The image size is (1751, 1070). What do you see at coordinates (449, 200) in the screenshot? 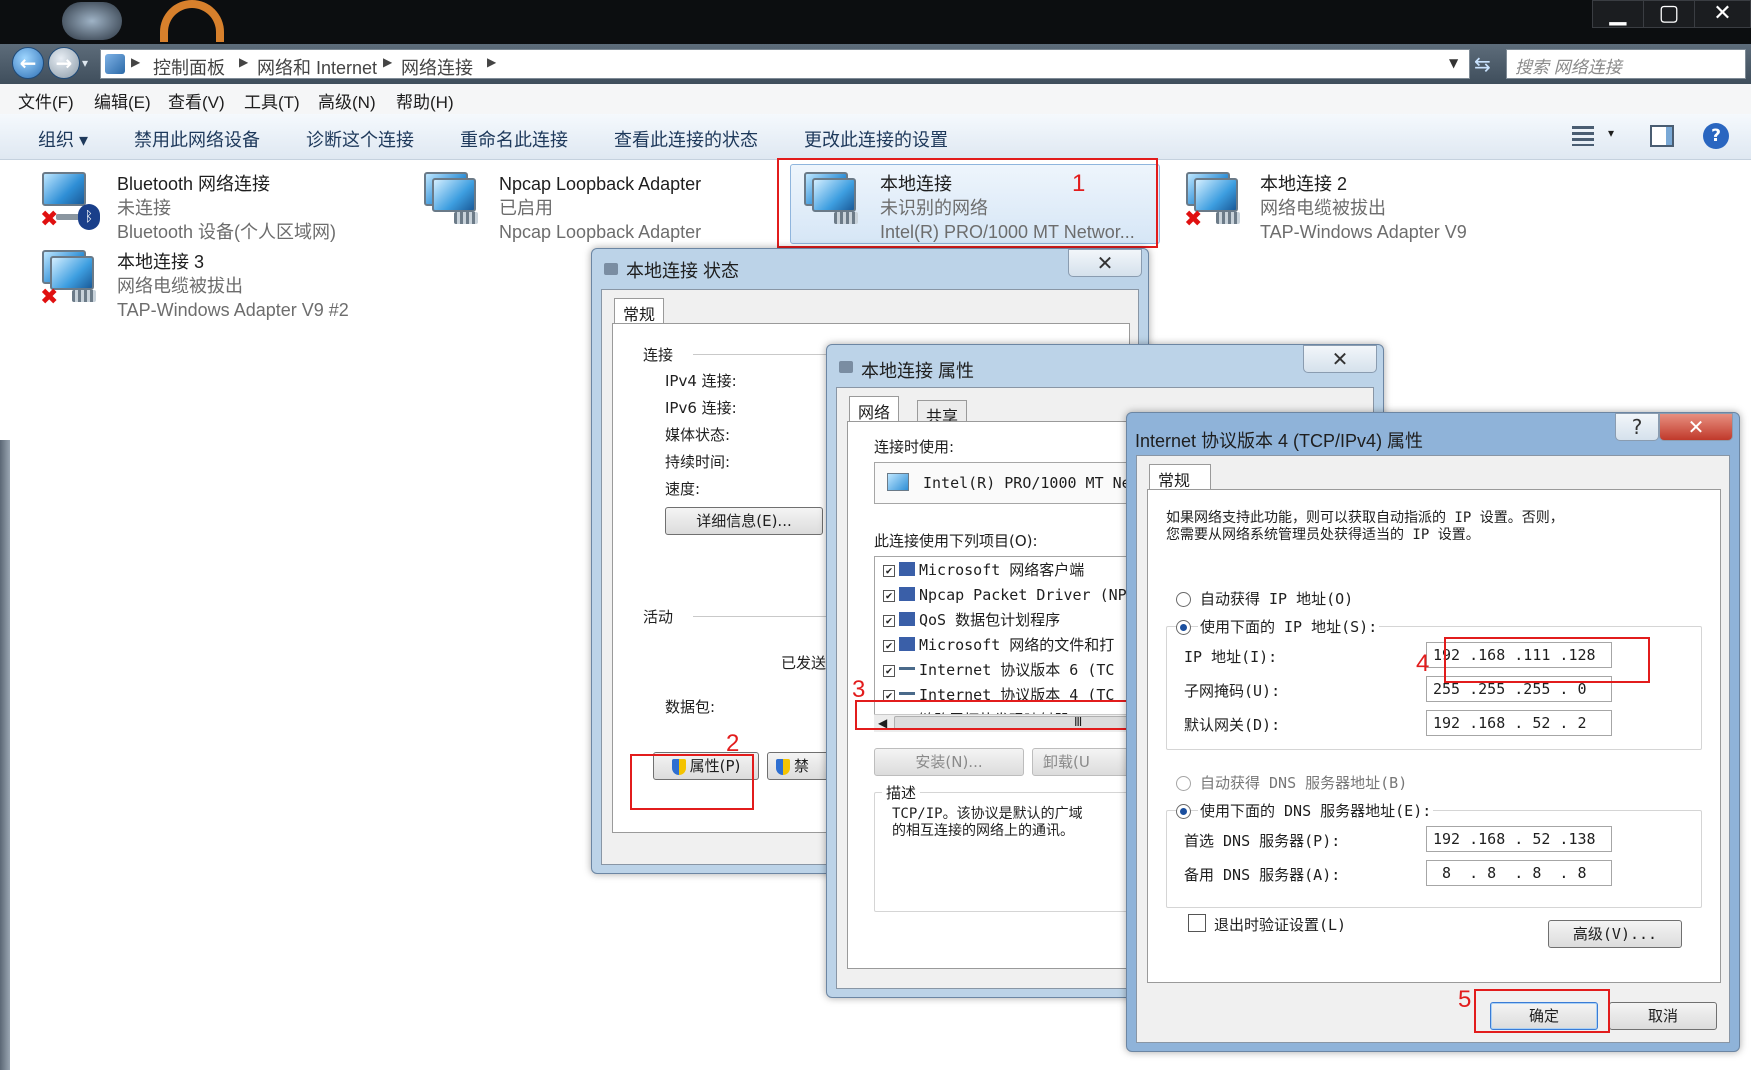
I see `network-adapter-icon` at bounding box center [449, 200].